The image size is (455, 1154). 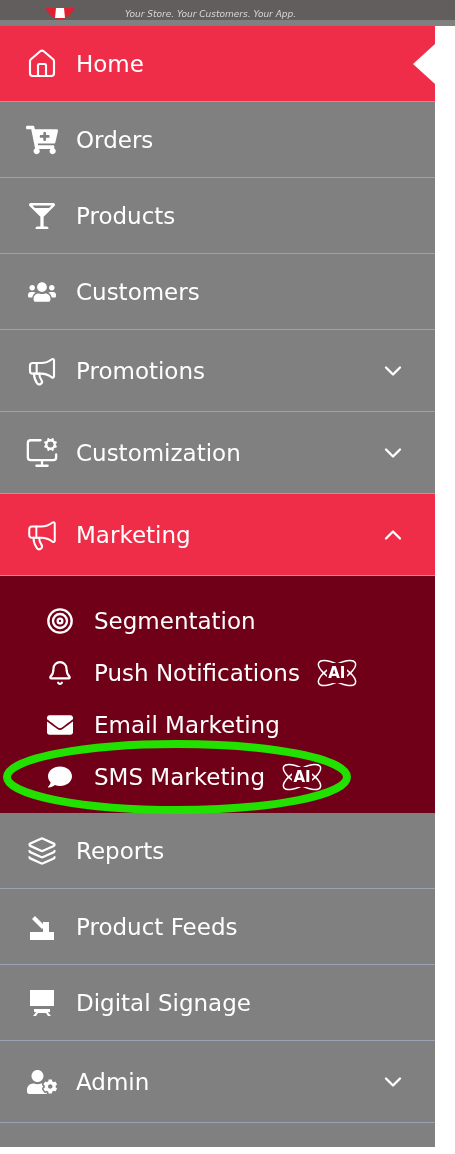 What do you see at coordinates (217, 64) in the screenshot?
I see `menu-item: Home` at bounding box center [217, 64].